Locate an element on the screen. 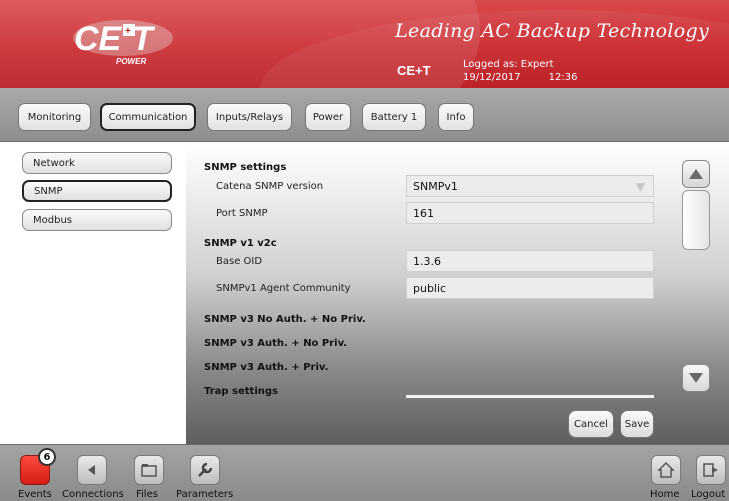 The width and height of the screenshot is (729, 501). tab-power: Power is located at coordinates (328, 117).